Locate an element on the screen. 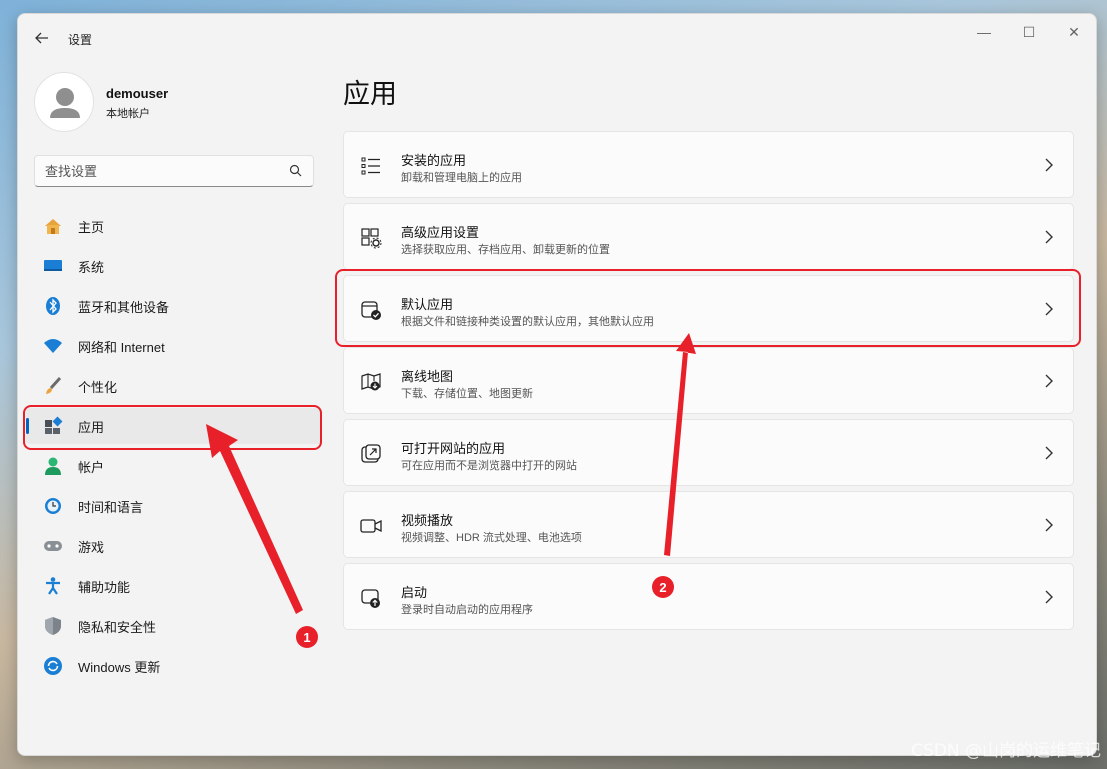  annotation-badge-2: 2 is located at coordinates (663, 587).